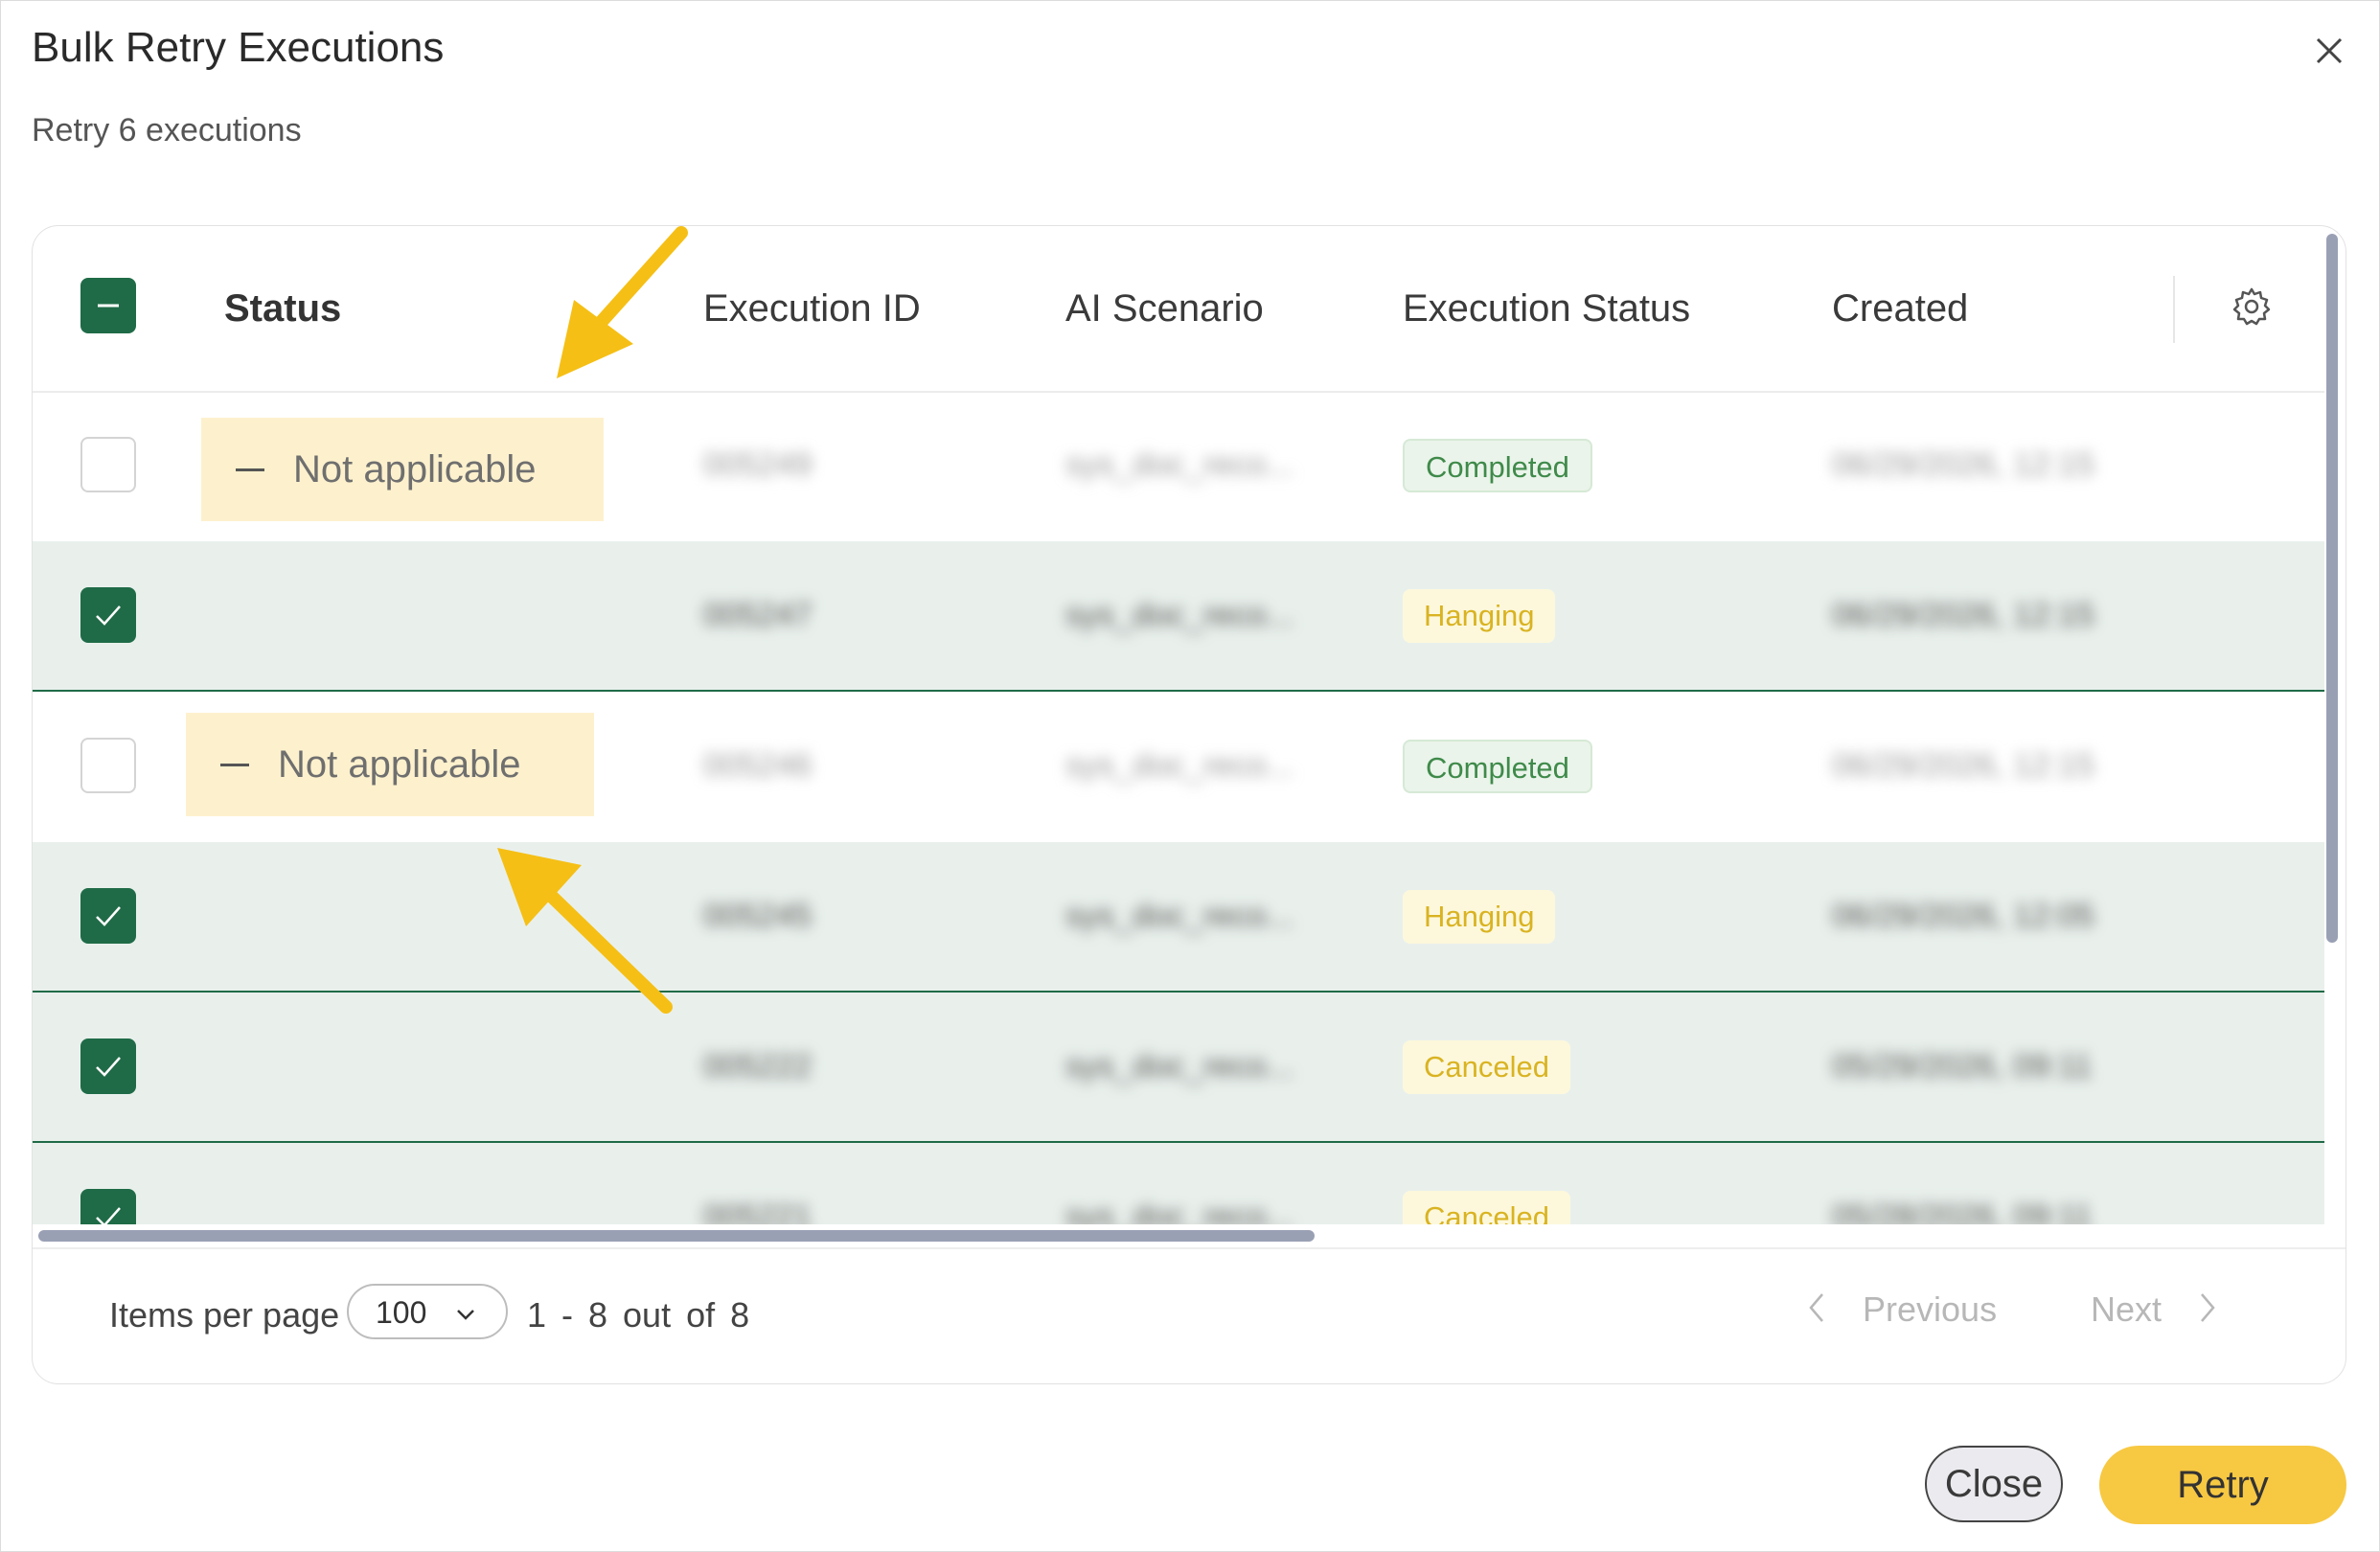 This screenshot has width=2380, height=1552. What do you see at coordinates (2329, 51) in the screenshot?
I see `close-icon` at bounding box center [2329, 51].